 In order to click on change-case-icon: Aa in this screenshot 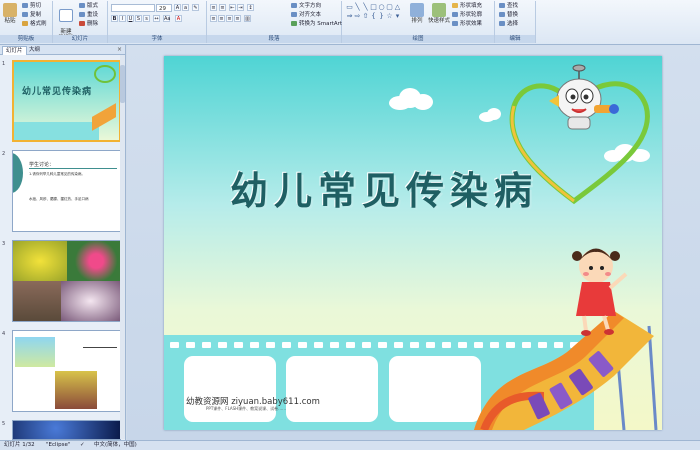, I will do `click(166, 18)`.